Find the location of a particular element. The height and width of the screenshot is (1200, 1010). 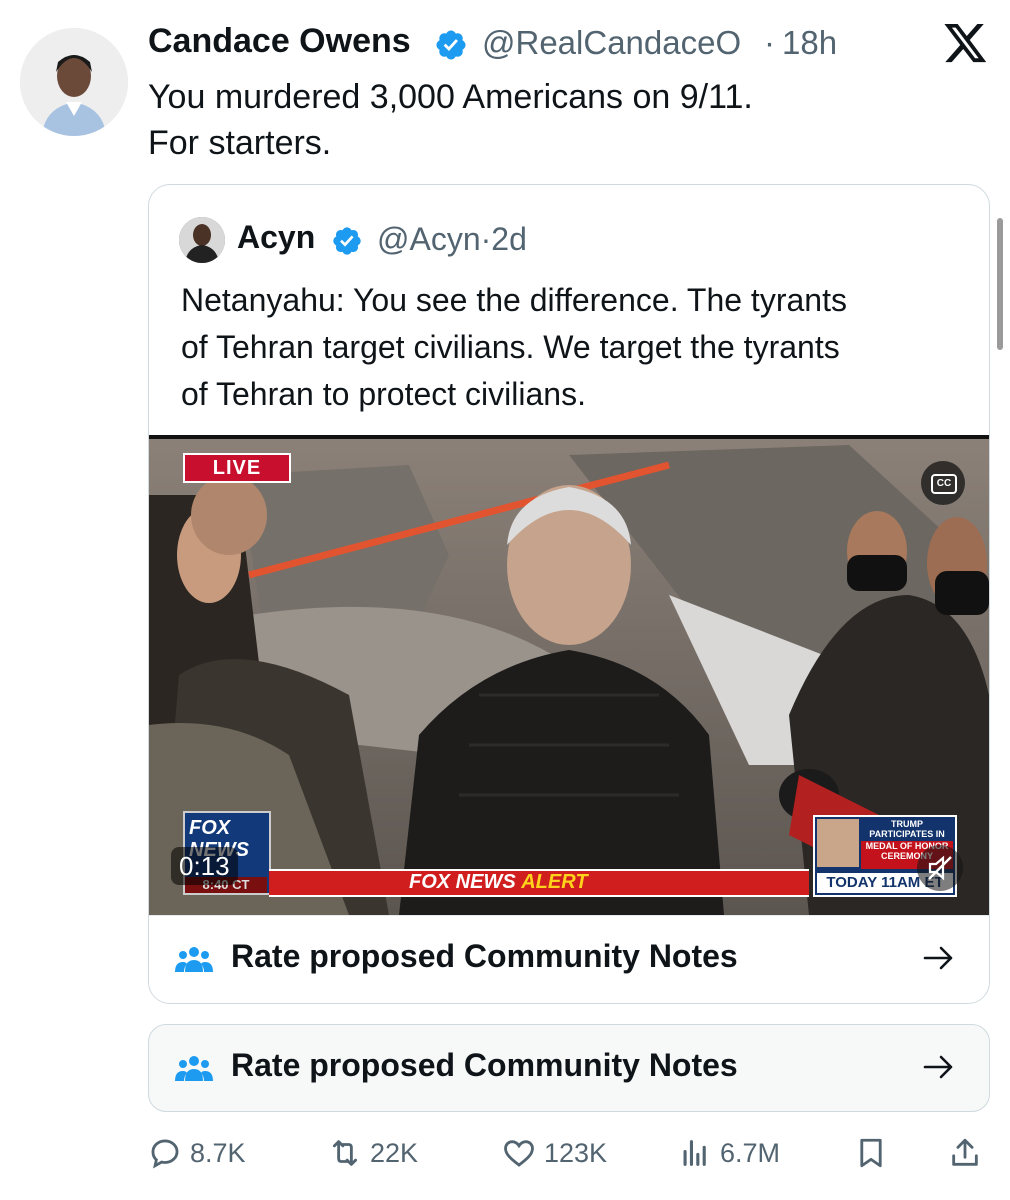

quoted-author-handle: @Acyn·2d is located at coordinates (452, 239).